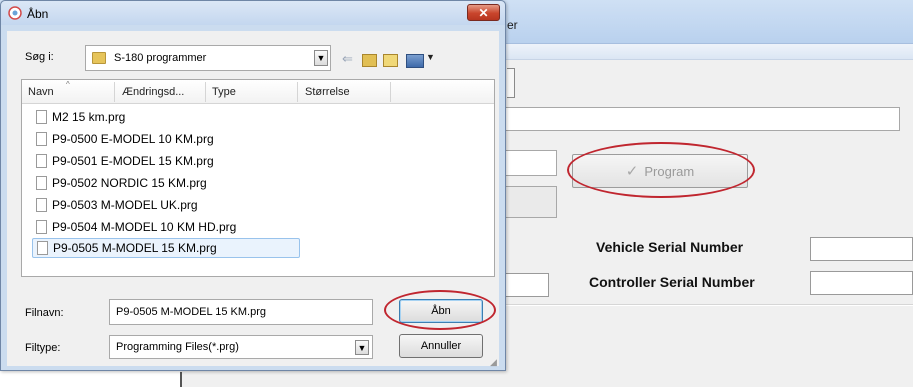 The width and height of the screenshot is (913, 387). I want to click on dialog-title: Åbn, so click(38, 14).